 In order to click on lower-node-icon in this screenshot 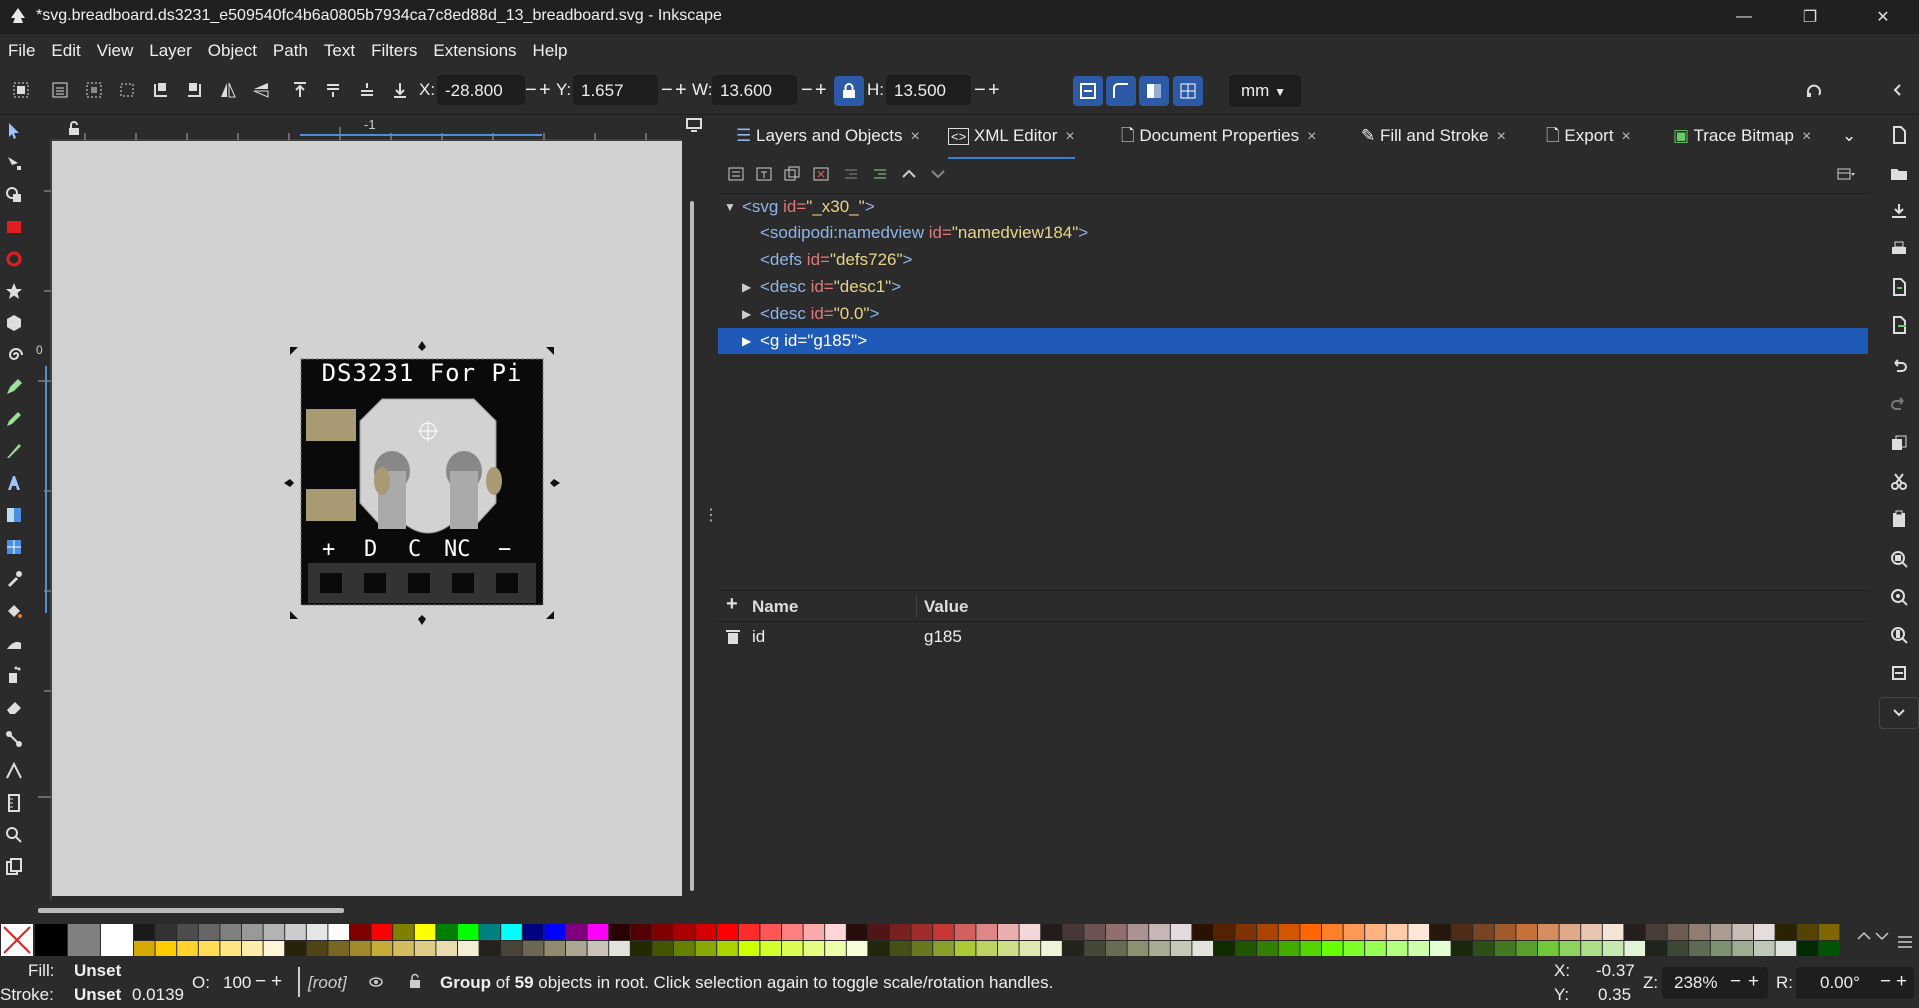, I will do `click(938, 174)`.